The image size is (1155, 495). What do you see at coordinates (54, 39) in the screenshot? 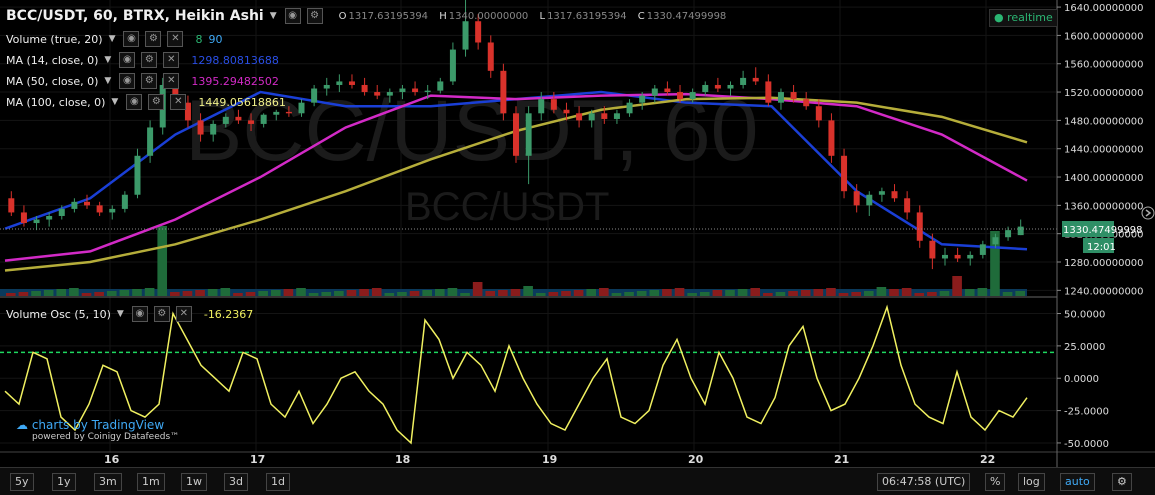
I see `indicator-name: Volume (true, 20)` at bounding box center [54, 39].